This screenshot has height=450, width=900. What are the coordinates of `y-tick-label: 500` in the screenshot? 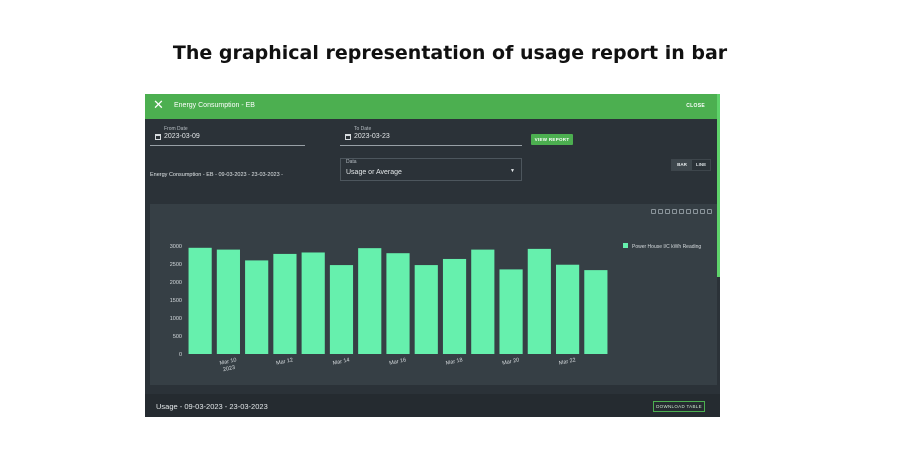 It's located at (177, 337).